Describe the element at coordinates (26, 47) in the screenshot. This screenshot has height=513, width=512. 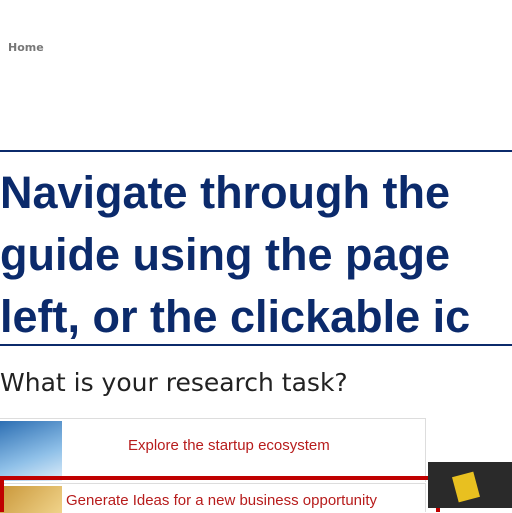
I see `home-link: Home` at that location.